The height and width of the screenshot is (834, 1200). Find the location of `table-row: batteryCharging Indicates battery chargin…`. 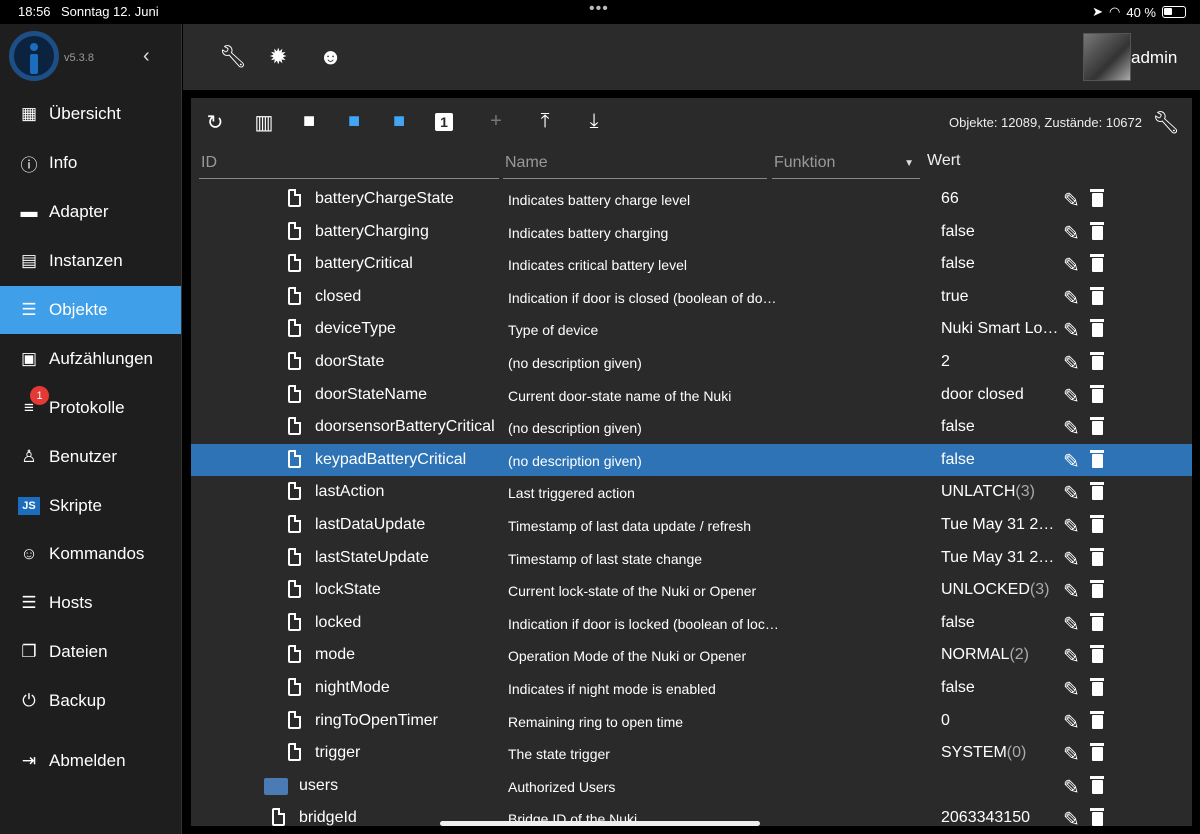

table-row: batteryCharging Indicates battery chargin… is located at coordinates (691, 232).